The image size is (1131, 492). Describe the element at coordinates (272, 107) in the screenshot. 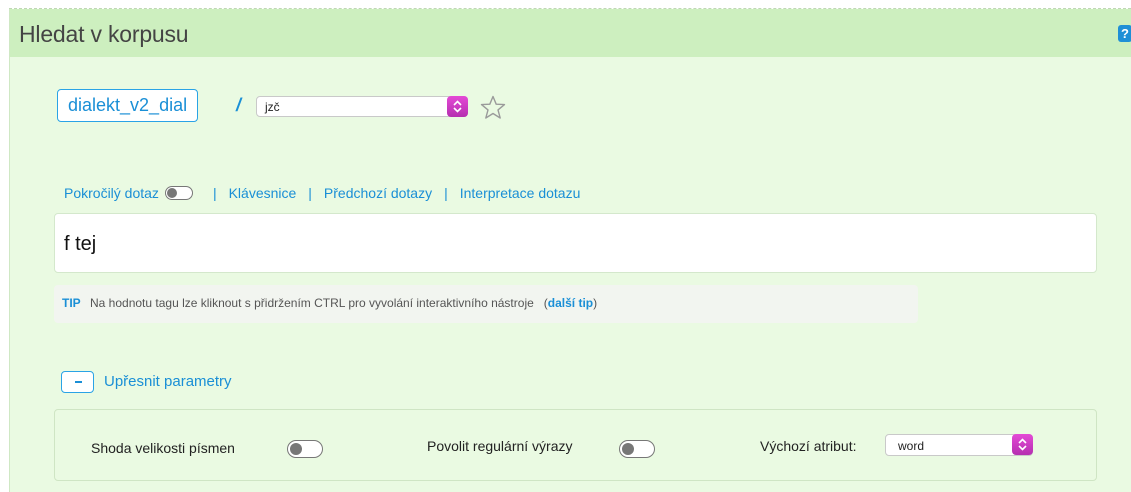

I see `subcorpus-value: jzč` at that location.